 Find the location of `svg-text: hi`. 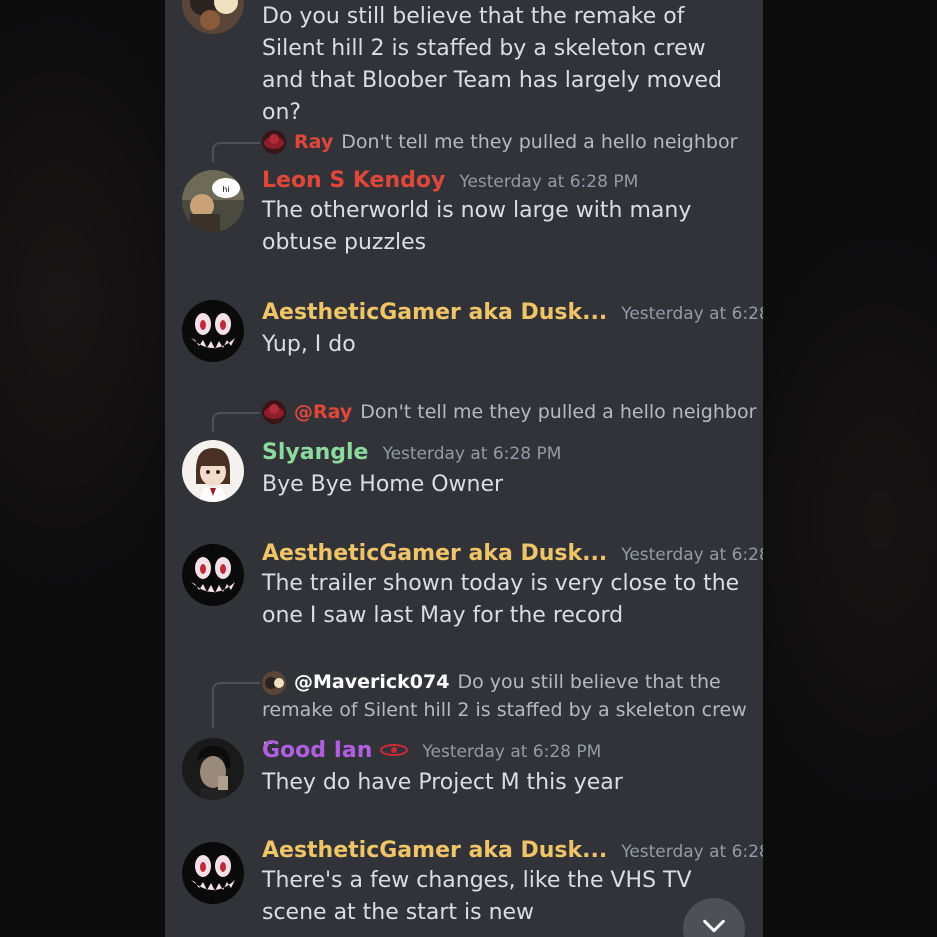

svg-text: hi is located at coordinates (225, 189).